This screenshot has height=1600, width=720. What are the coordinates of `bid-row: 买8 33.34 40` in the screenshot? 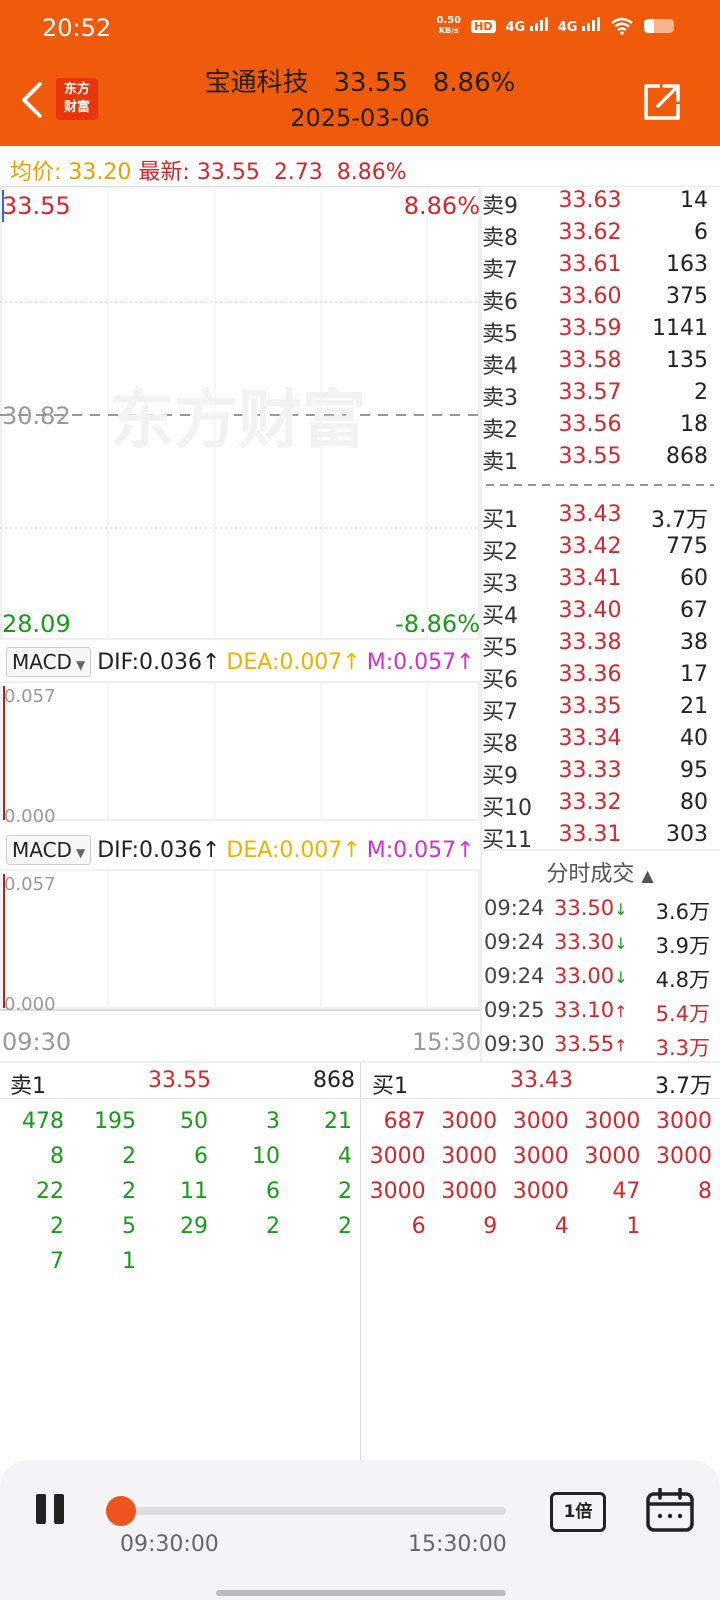 It's located at (595, 741).